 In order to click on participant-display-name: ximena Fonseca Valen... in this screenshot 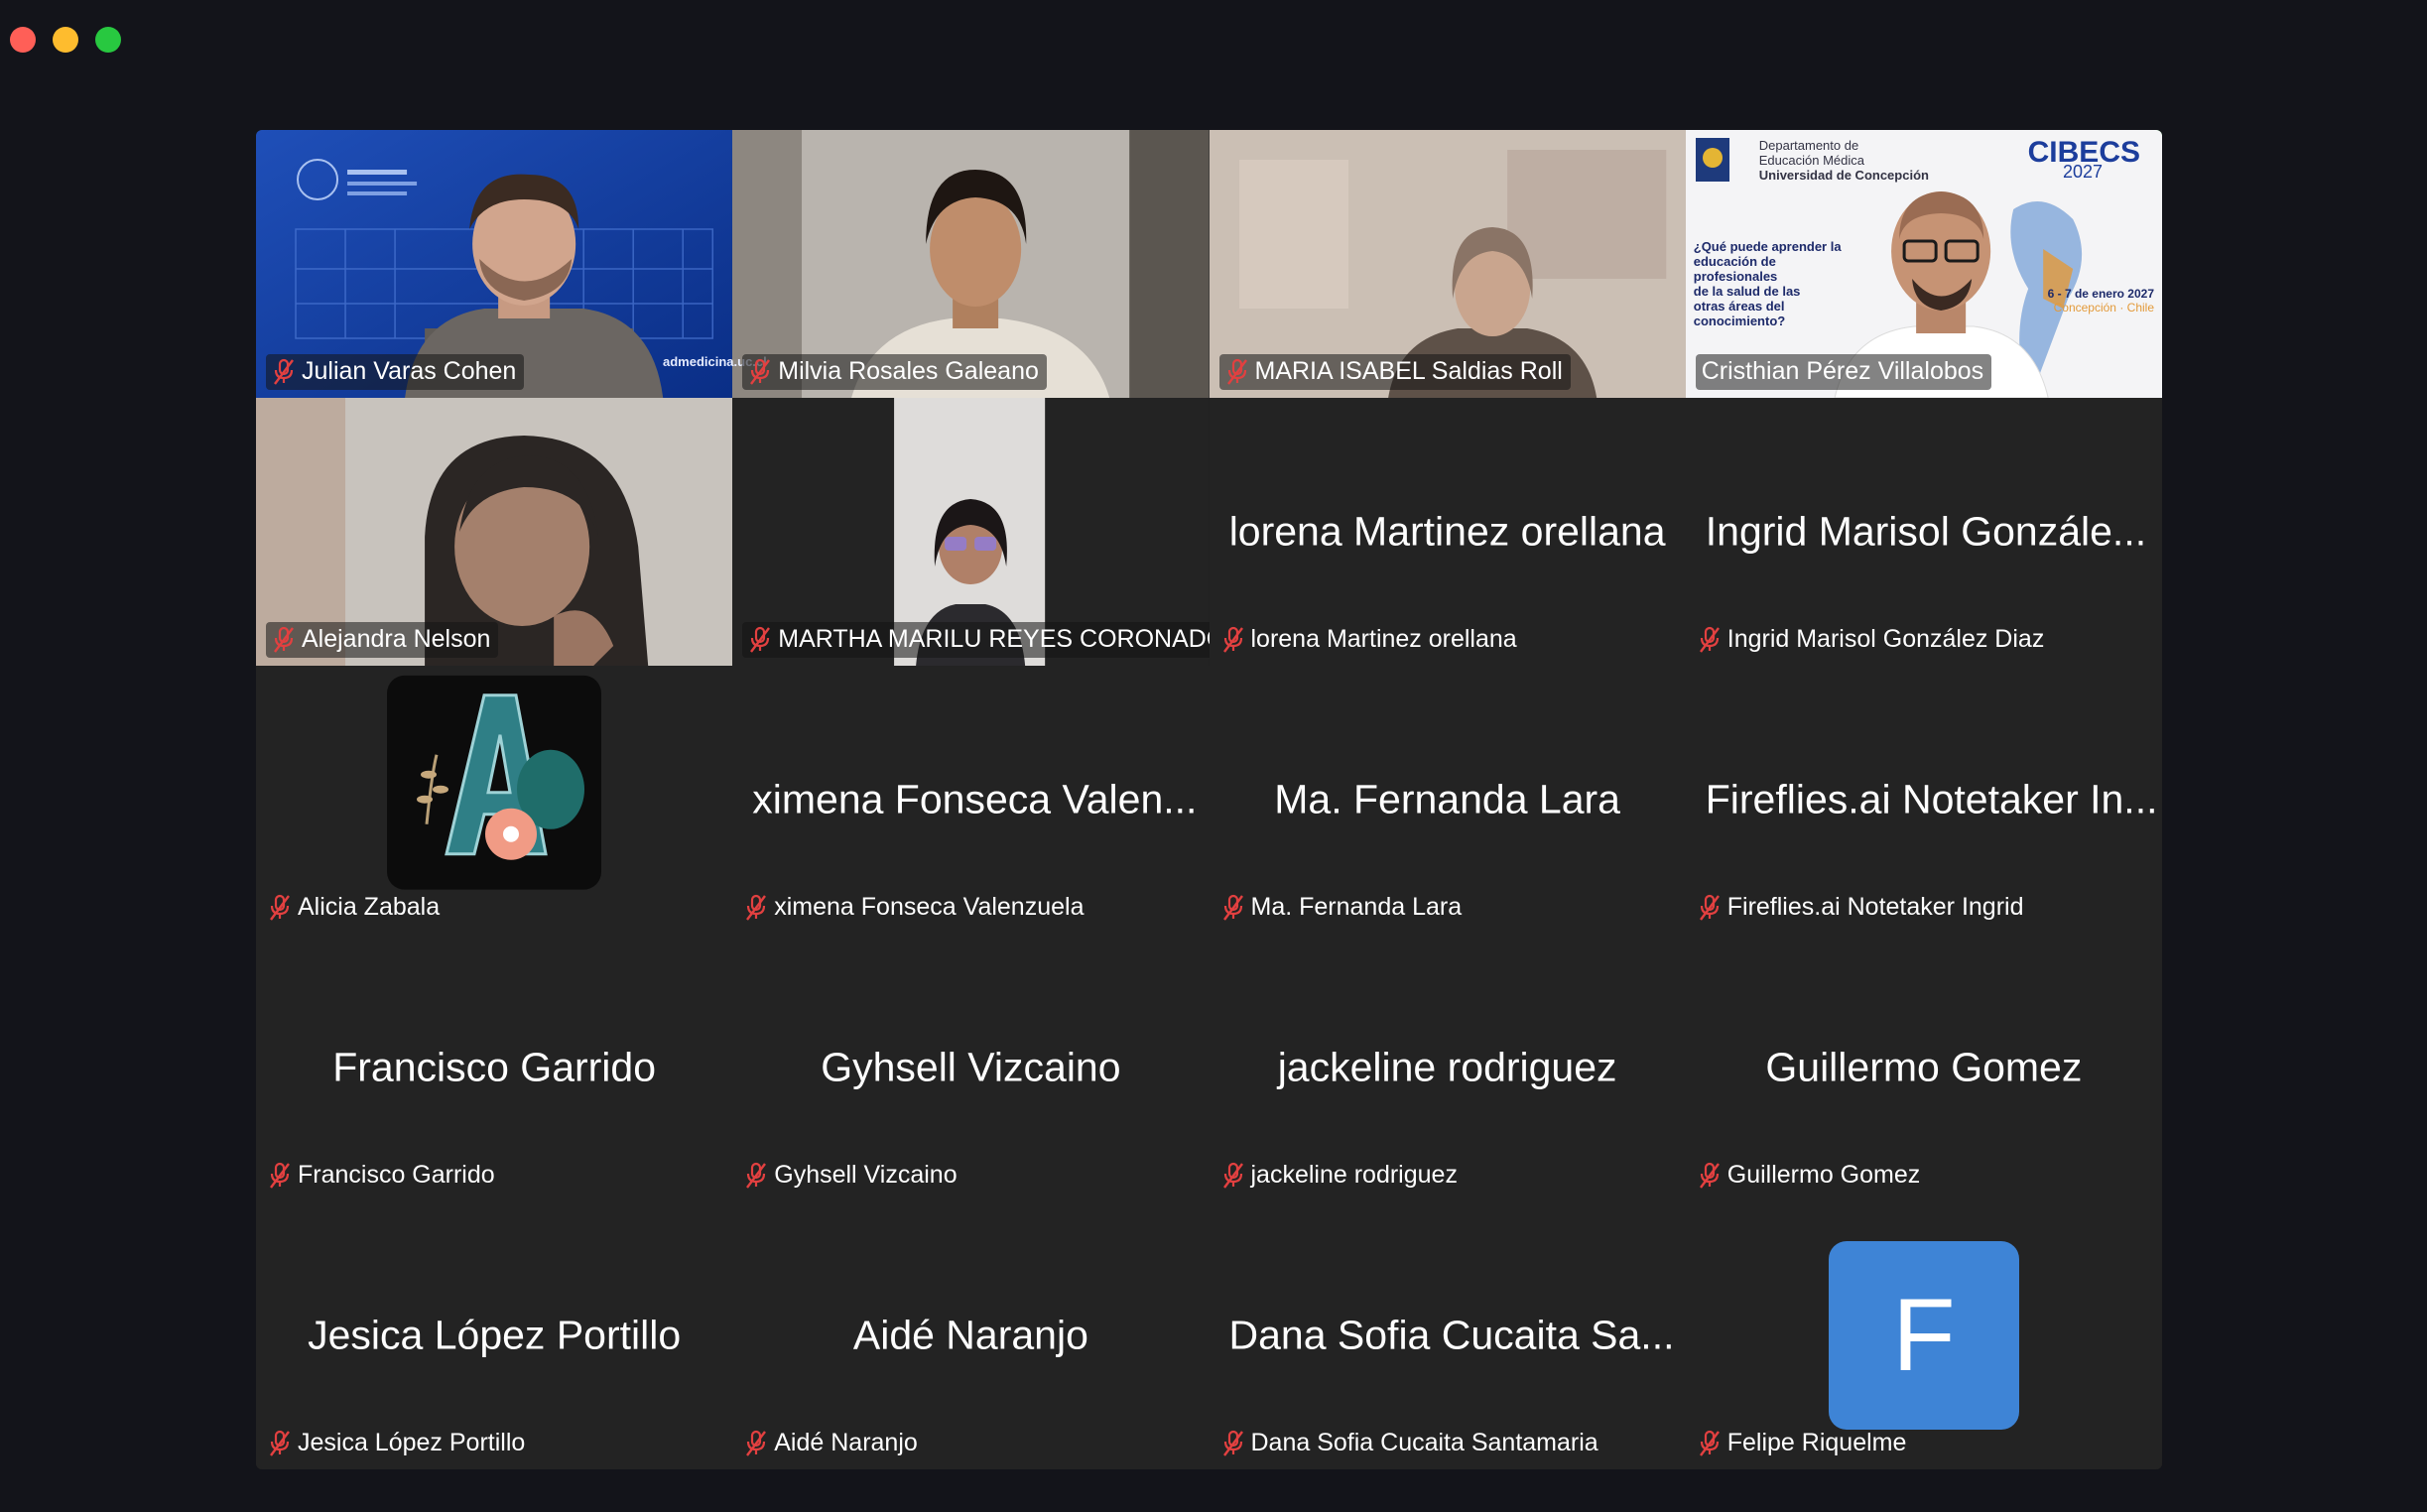, I will do `click(975, 799)`.